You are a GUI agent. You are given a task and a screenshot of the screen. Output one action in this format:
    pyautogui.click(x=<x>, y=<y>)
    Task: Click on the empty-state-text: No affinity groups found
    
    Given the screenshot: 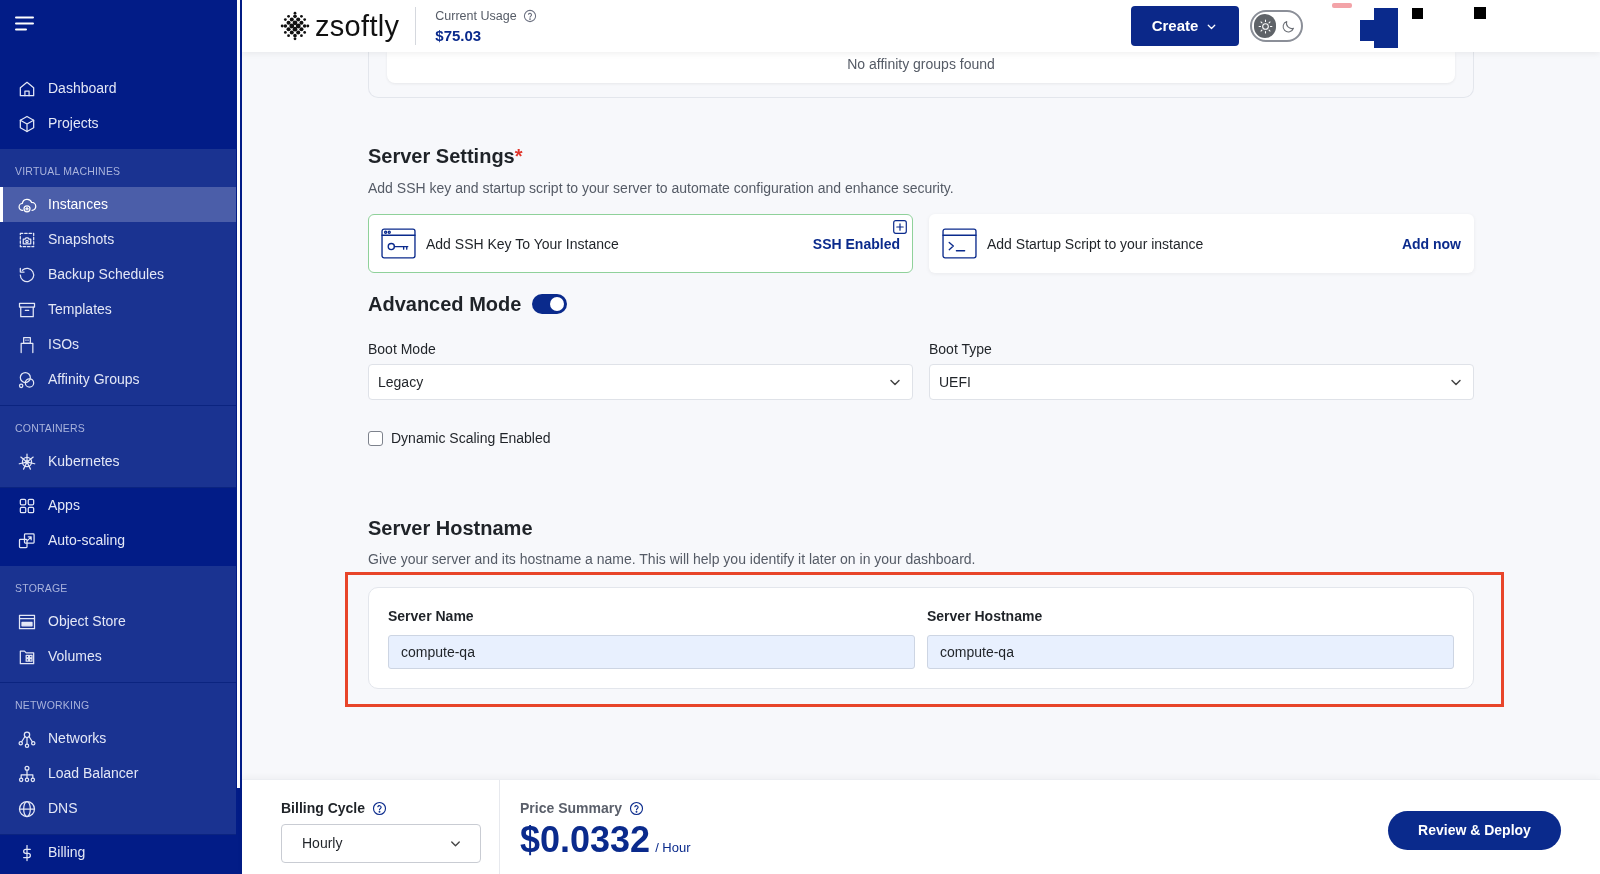 What is the action you would take?
    pyautogui.click(x=921, y=64)
    